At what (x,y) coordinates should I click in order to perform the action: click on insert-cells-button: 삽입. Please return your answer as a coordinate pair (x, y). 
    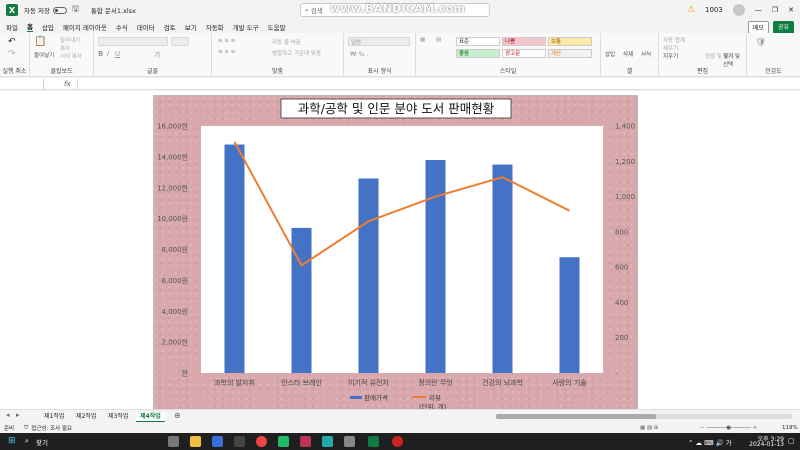
    Looking at the image, I should click on (610, 54).